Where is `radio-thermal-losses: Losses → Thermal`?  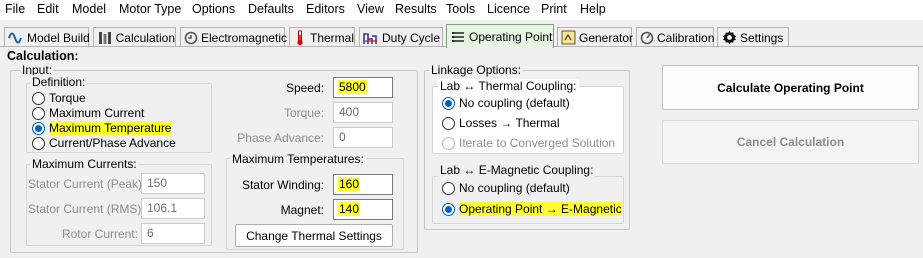
radio-thermal-losses: Losses → Thermal is located at coordinates (500, 123).